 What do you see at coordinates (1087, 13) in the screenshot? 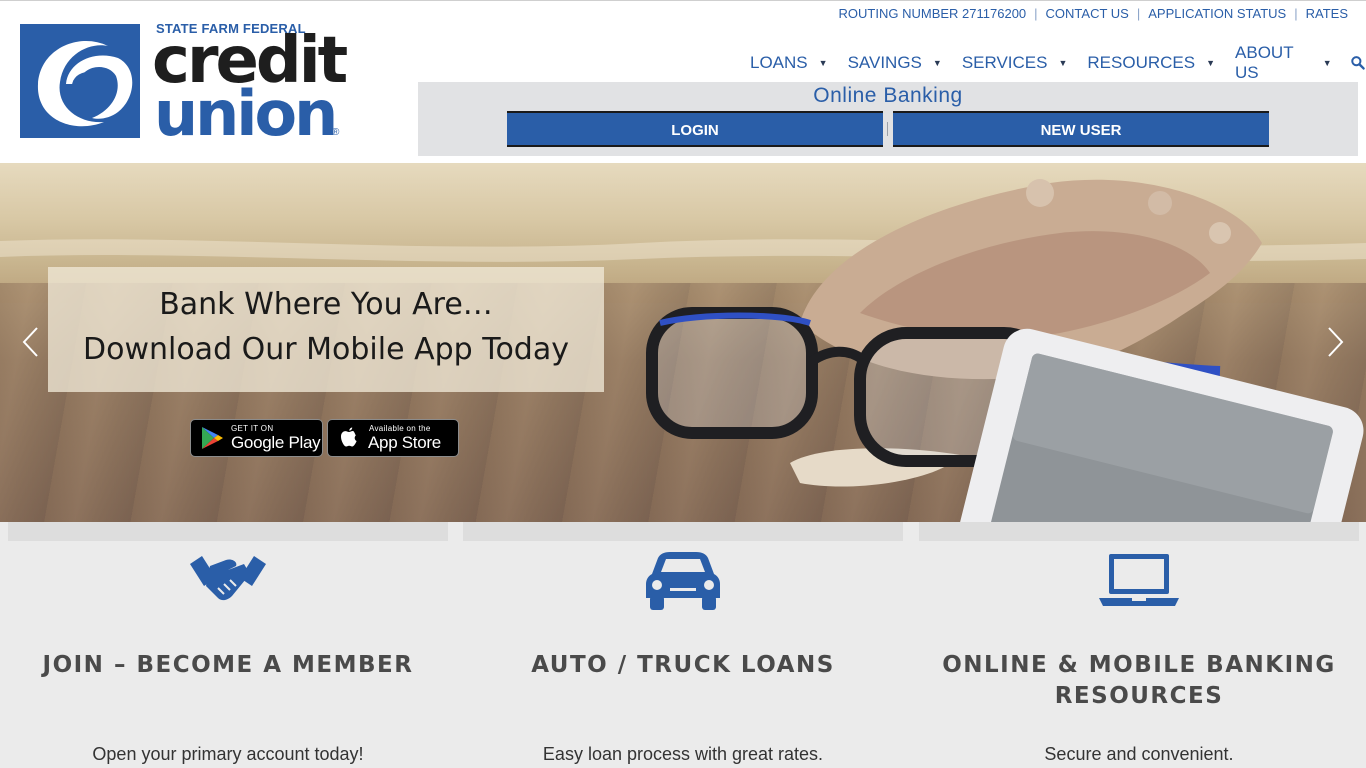
I see `contact-us-link: CONTACT US` at bounding box center [1087, 13].